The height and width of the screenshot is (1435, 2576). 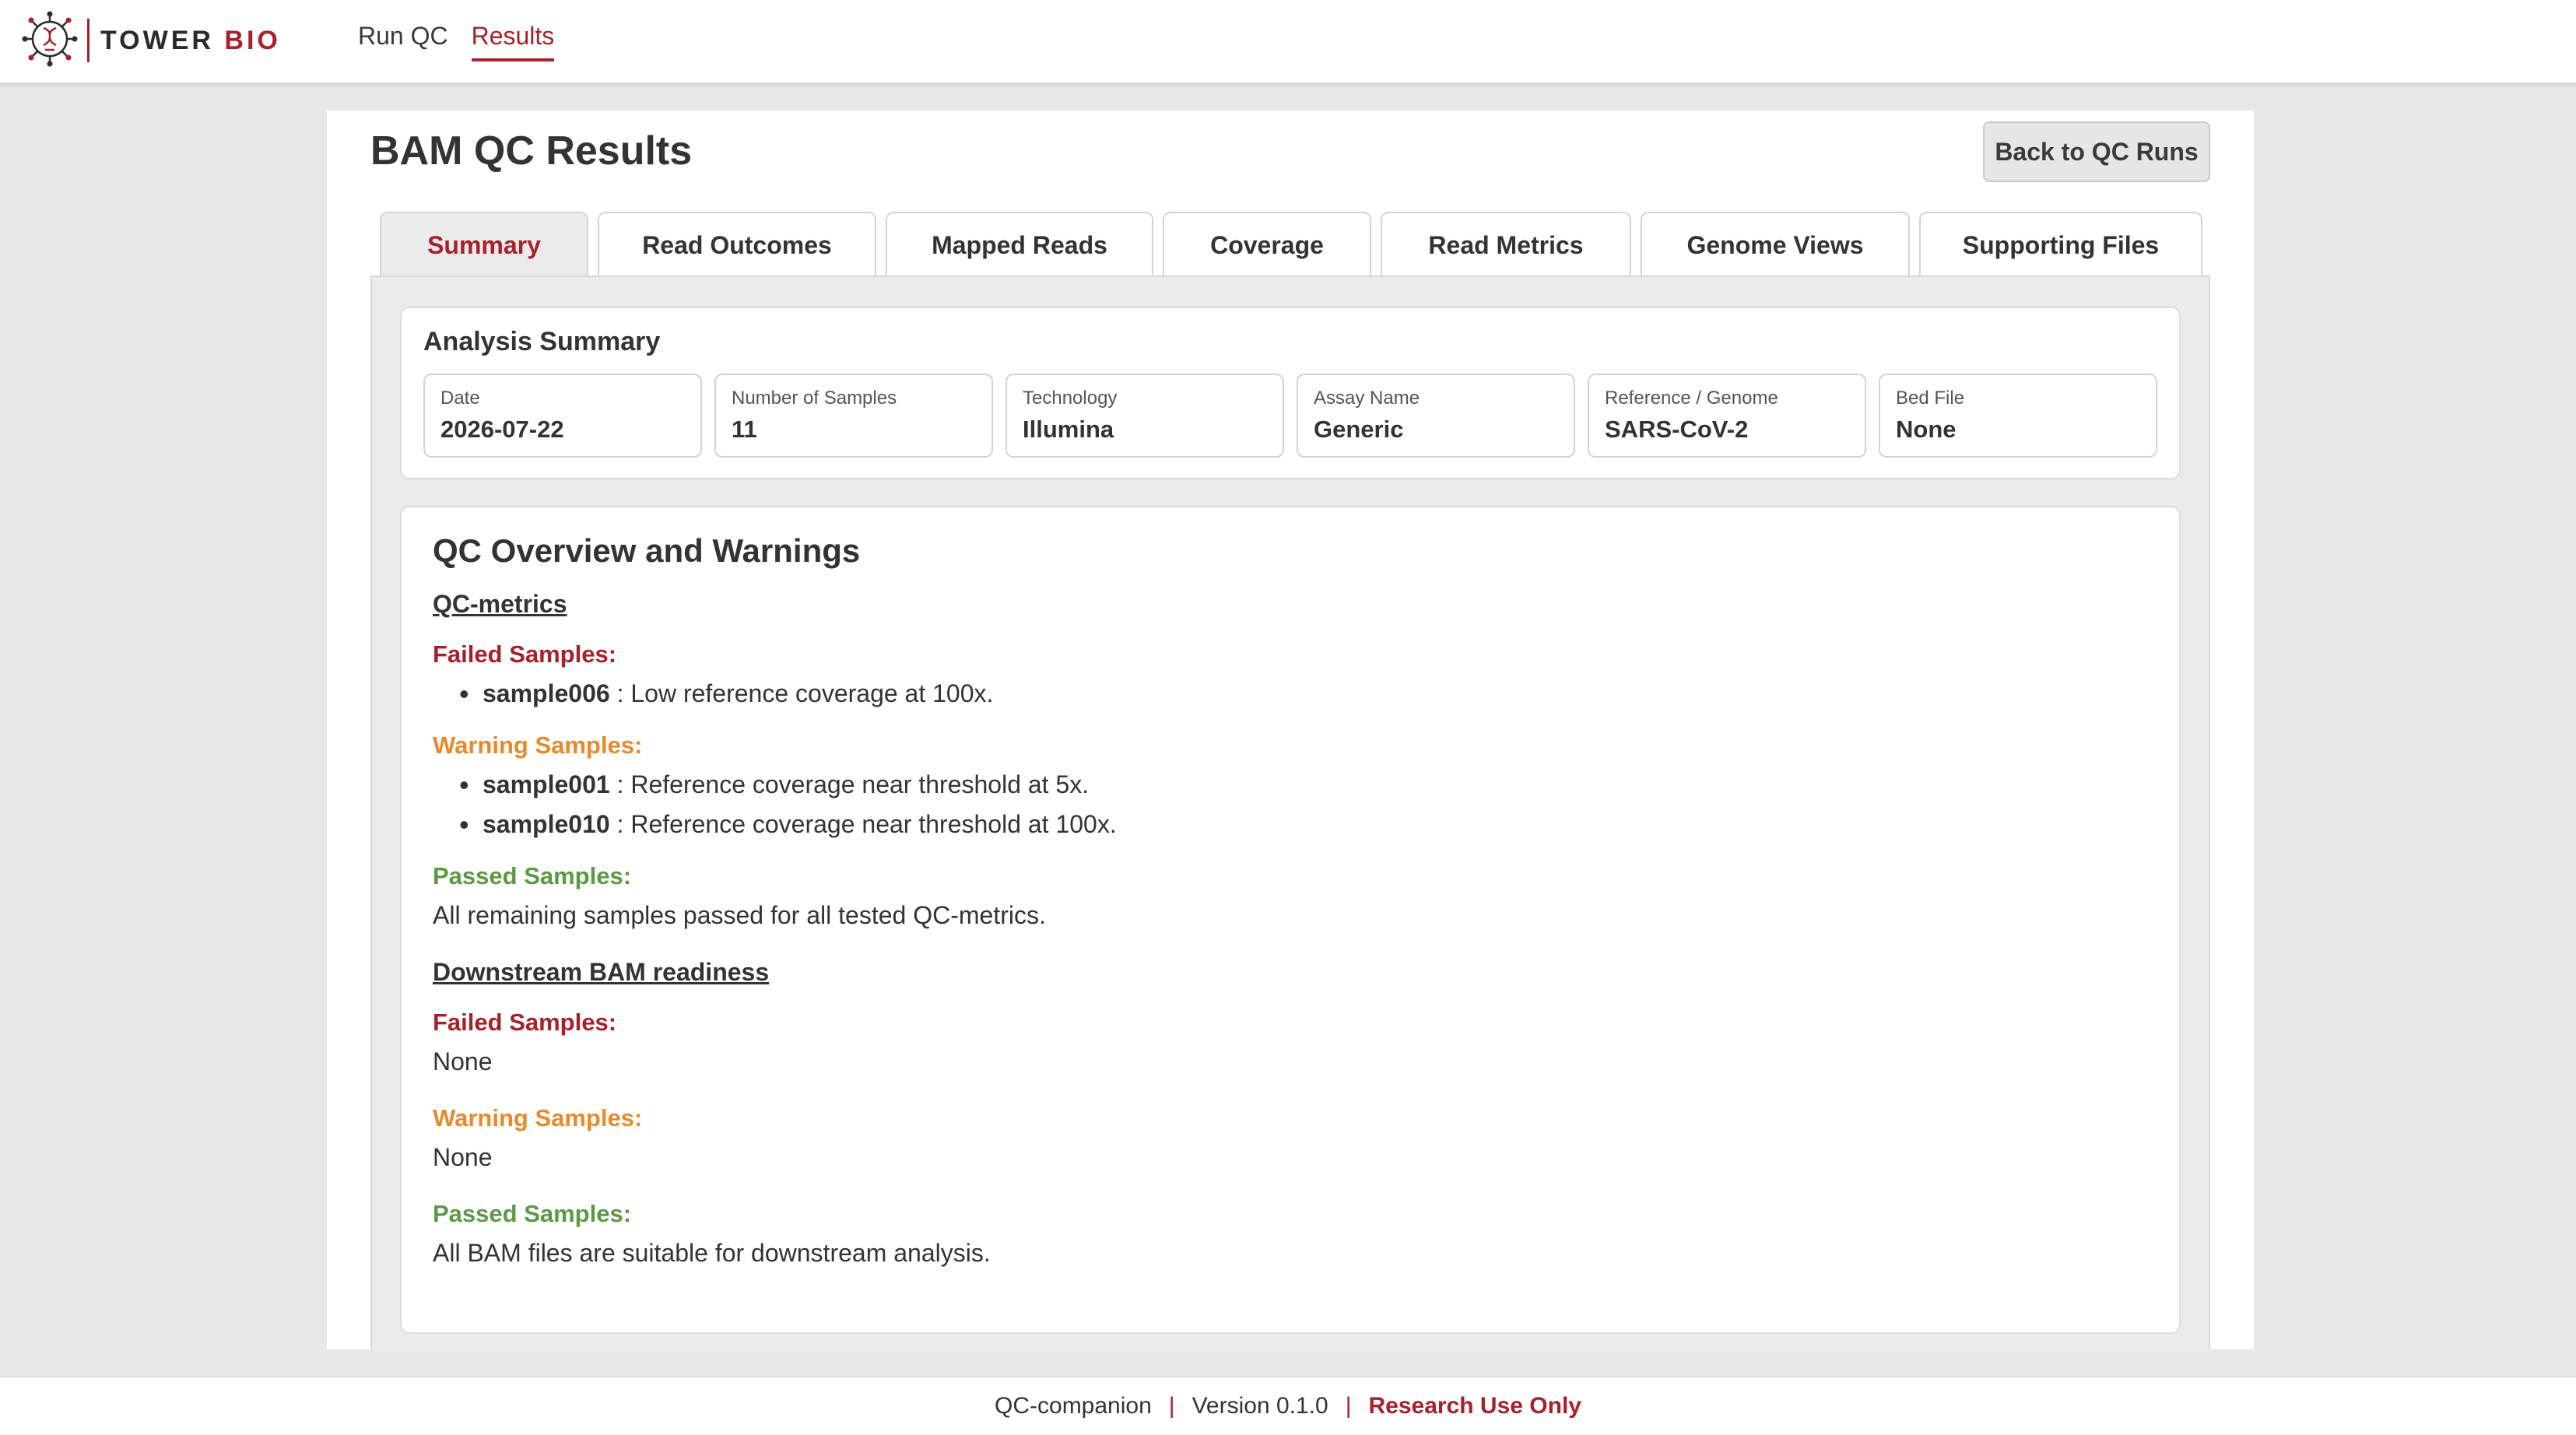 I want to click on readiness-warning-label: Warning Samples:, so click(x=538, y=1118).